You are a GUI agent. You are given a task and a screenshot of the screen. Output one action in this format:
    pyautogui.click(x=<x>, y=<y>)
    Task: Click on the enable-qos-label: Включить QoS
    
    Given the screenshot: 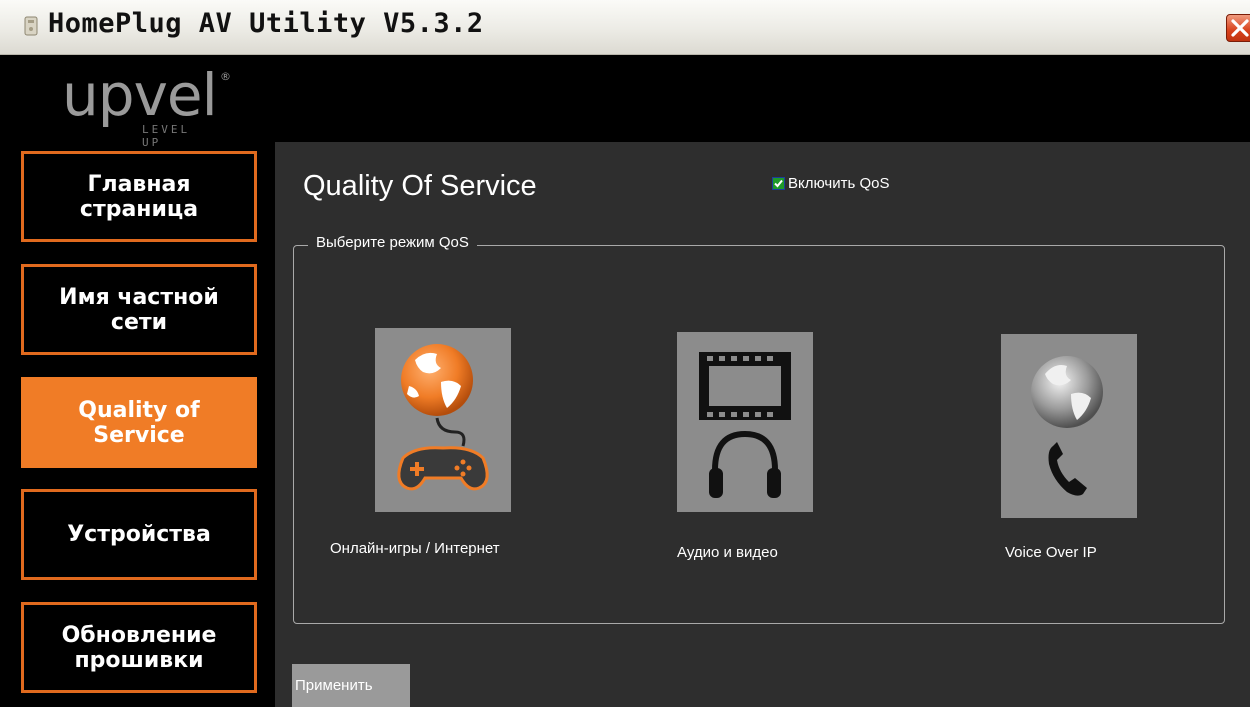 What is the action you would take?
    pyautogui.click(x=839, y=183)
    